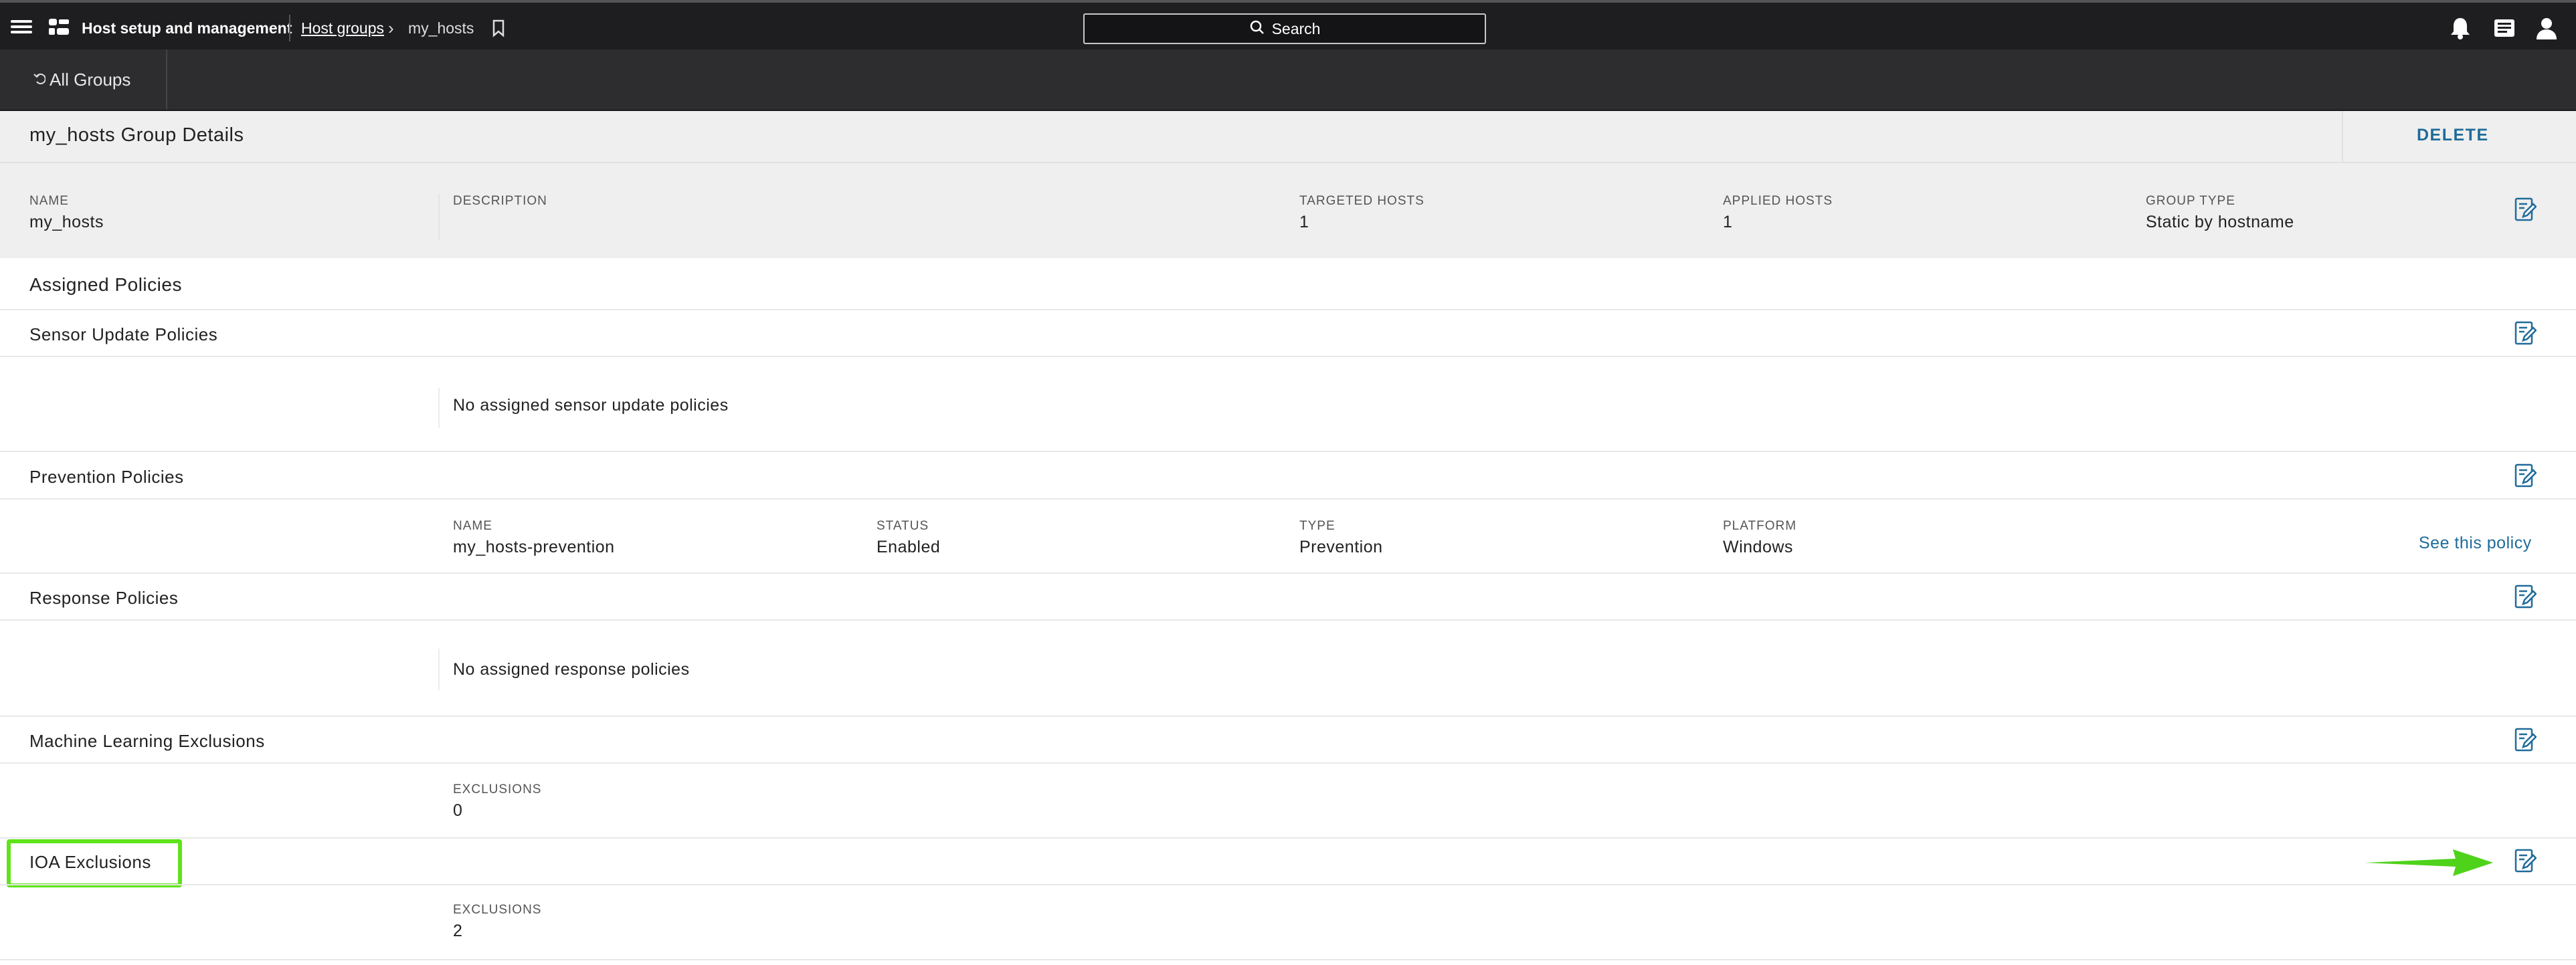 This screenshot has width=2576, height=965. I want to click on field-description-label: DESCRIPTION, so click(500, 201).